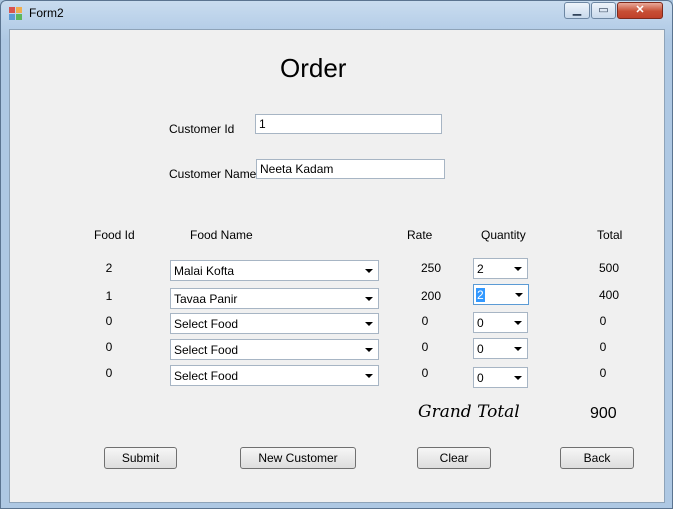 The image size is (673, 509). Describe the element at coordinates (46, 13) in the screenshot. I see `window-title: Form2` at that location.